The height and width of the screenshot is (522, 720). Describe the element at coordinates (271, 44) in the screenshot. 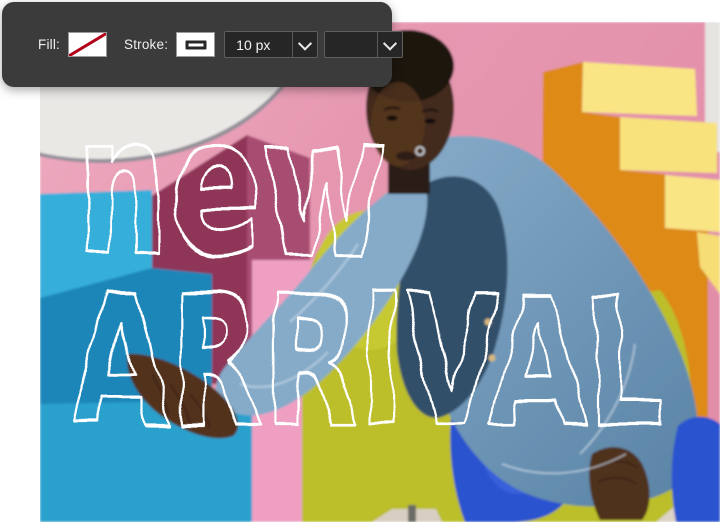

I see `stroke-width-dropdown: 10 px` at that location.